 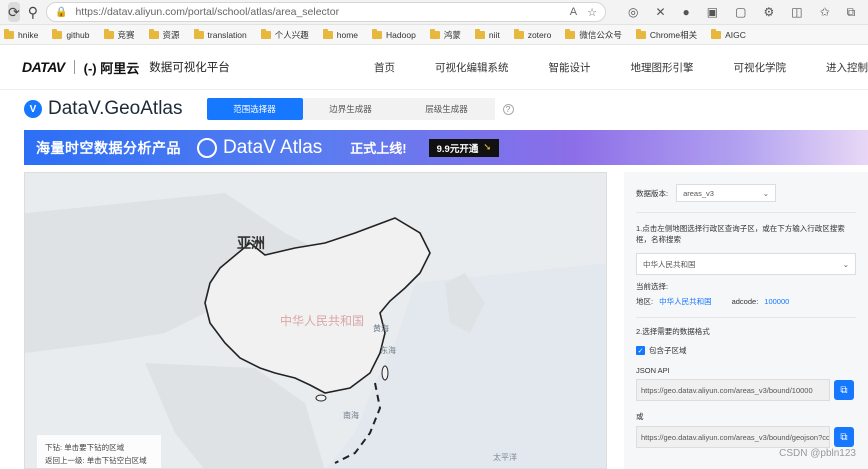 I want to click on bookmark-item: hnike, so click(x=21, y=34).